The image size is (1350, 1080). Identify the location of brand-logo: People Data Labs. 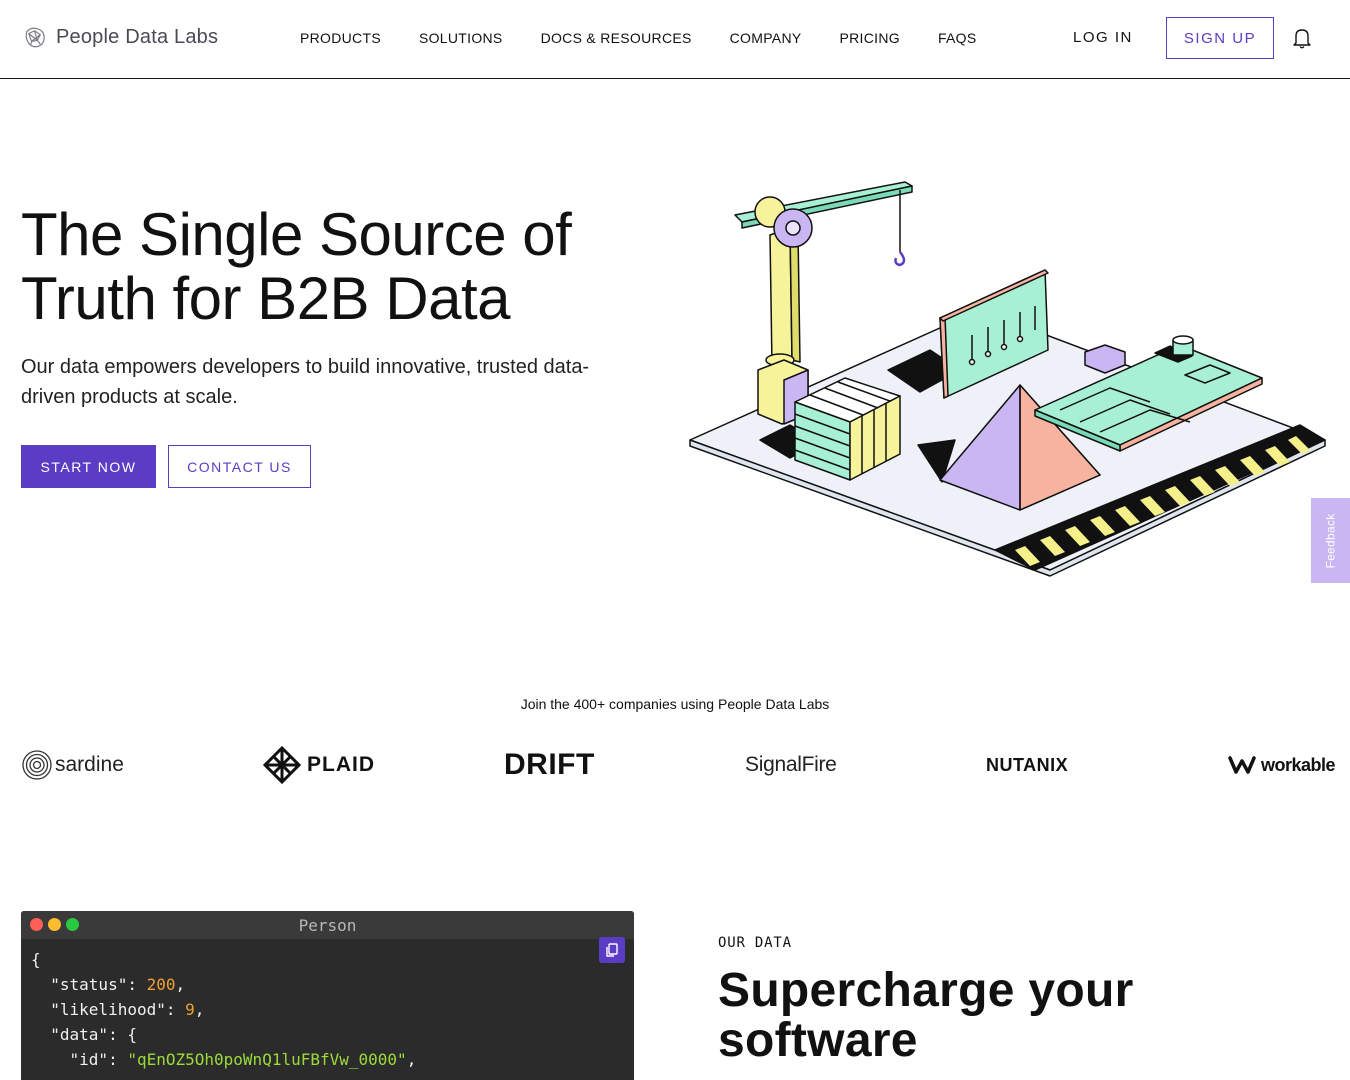
(119, 37).